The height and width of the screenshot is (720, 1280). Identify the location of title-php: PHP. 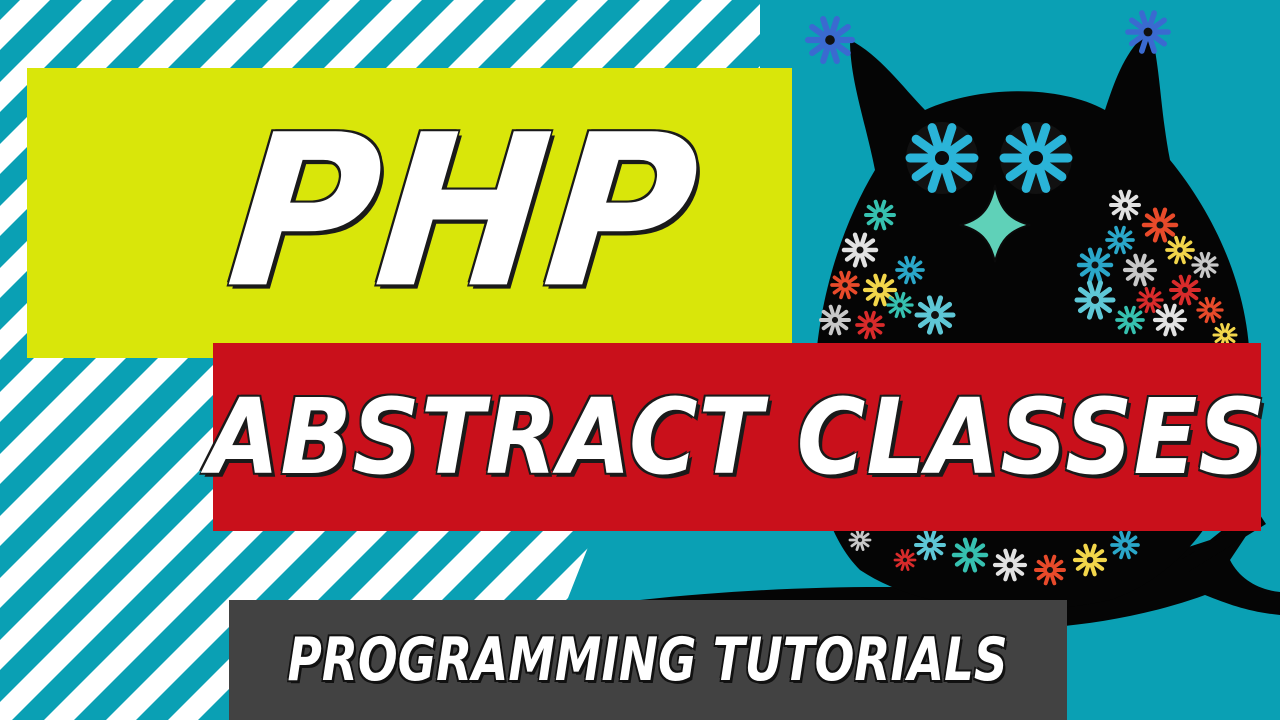
(464, 212).